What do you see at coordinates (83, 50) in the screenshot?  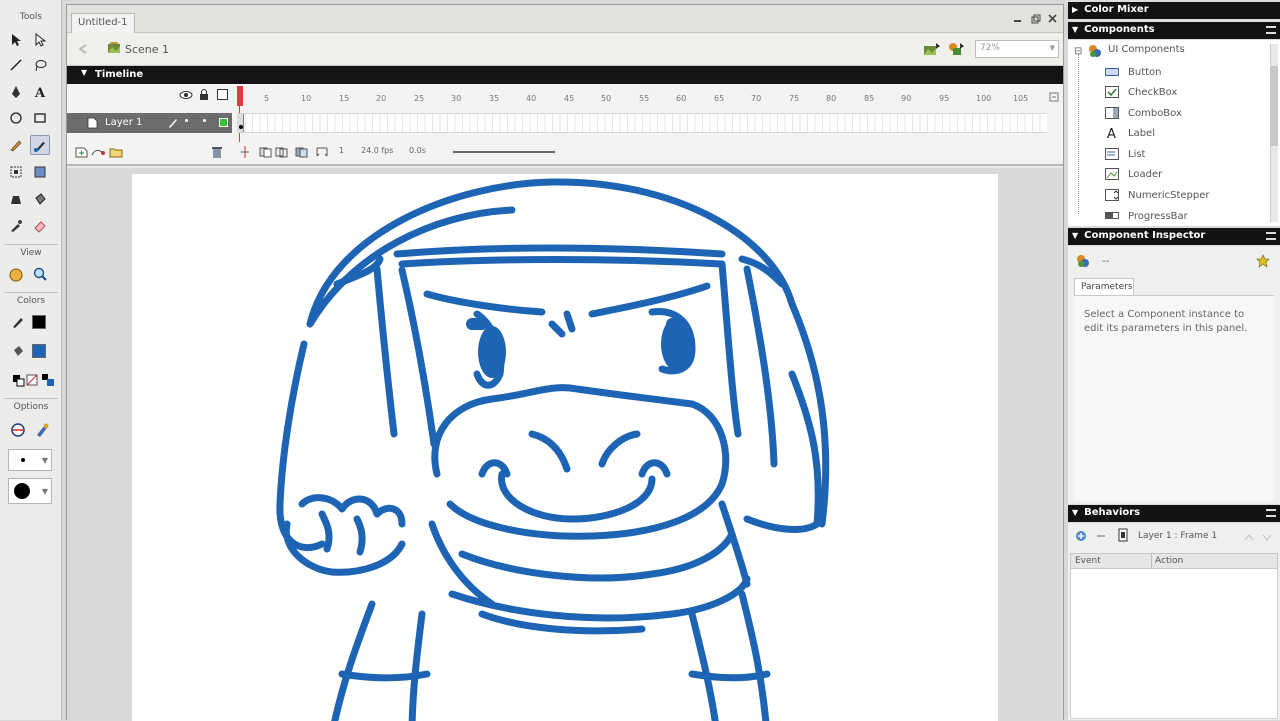 I see `back-arrow-icon` at bounding box center [83, 50].